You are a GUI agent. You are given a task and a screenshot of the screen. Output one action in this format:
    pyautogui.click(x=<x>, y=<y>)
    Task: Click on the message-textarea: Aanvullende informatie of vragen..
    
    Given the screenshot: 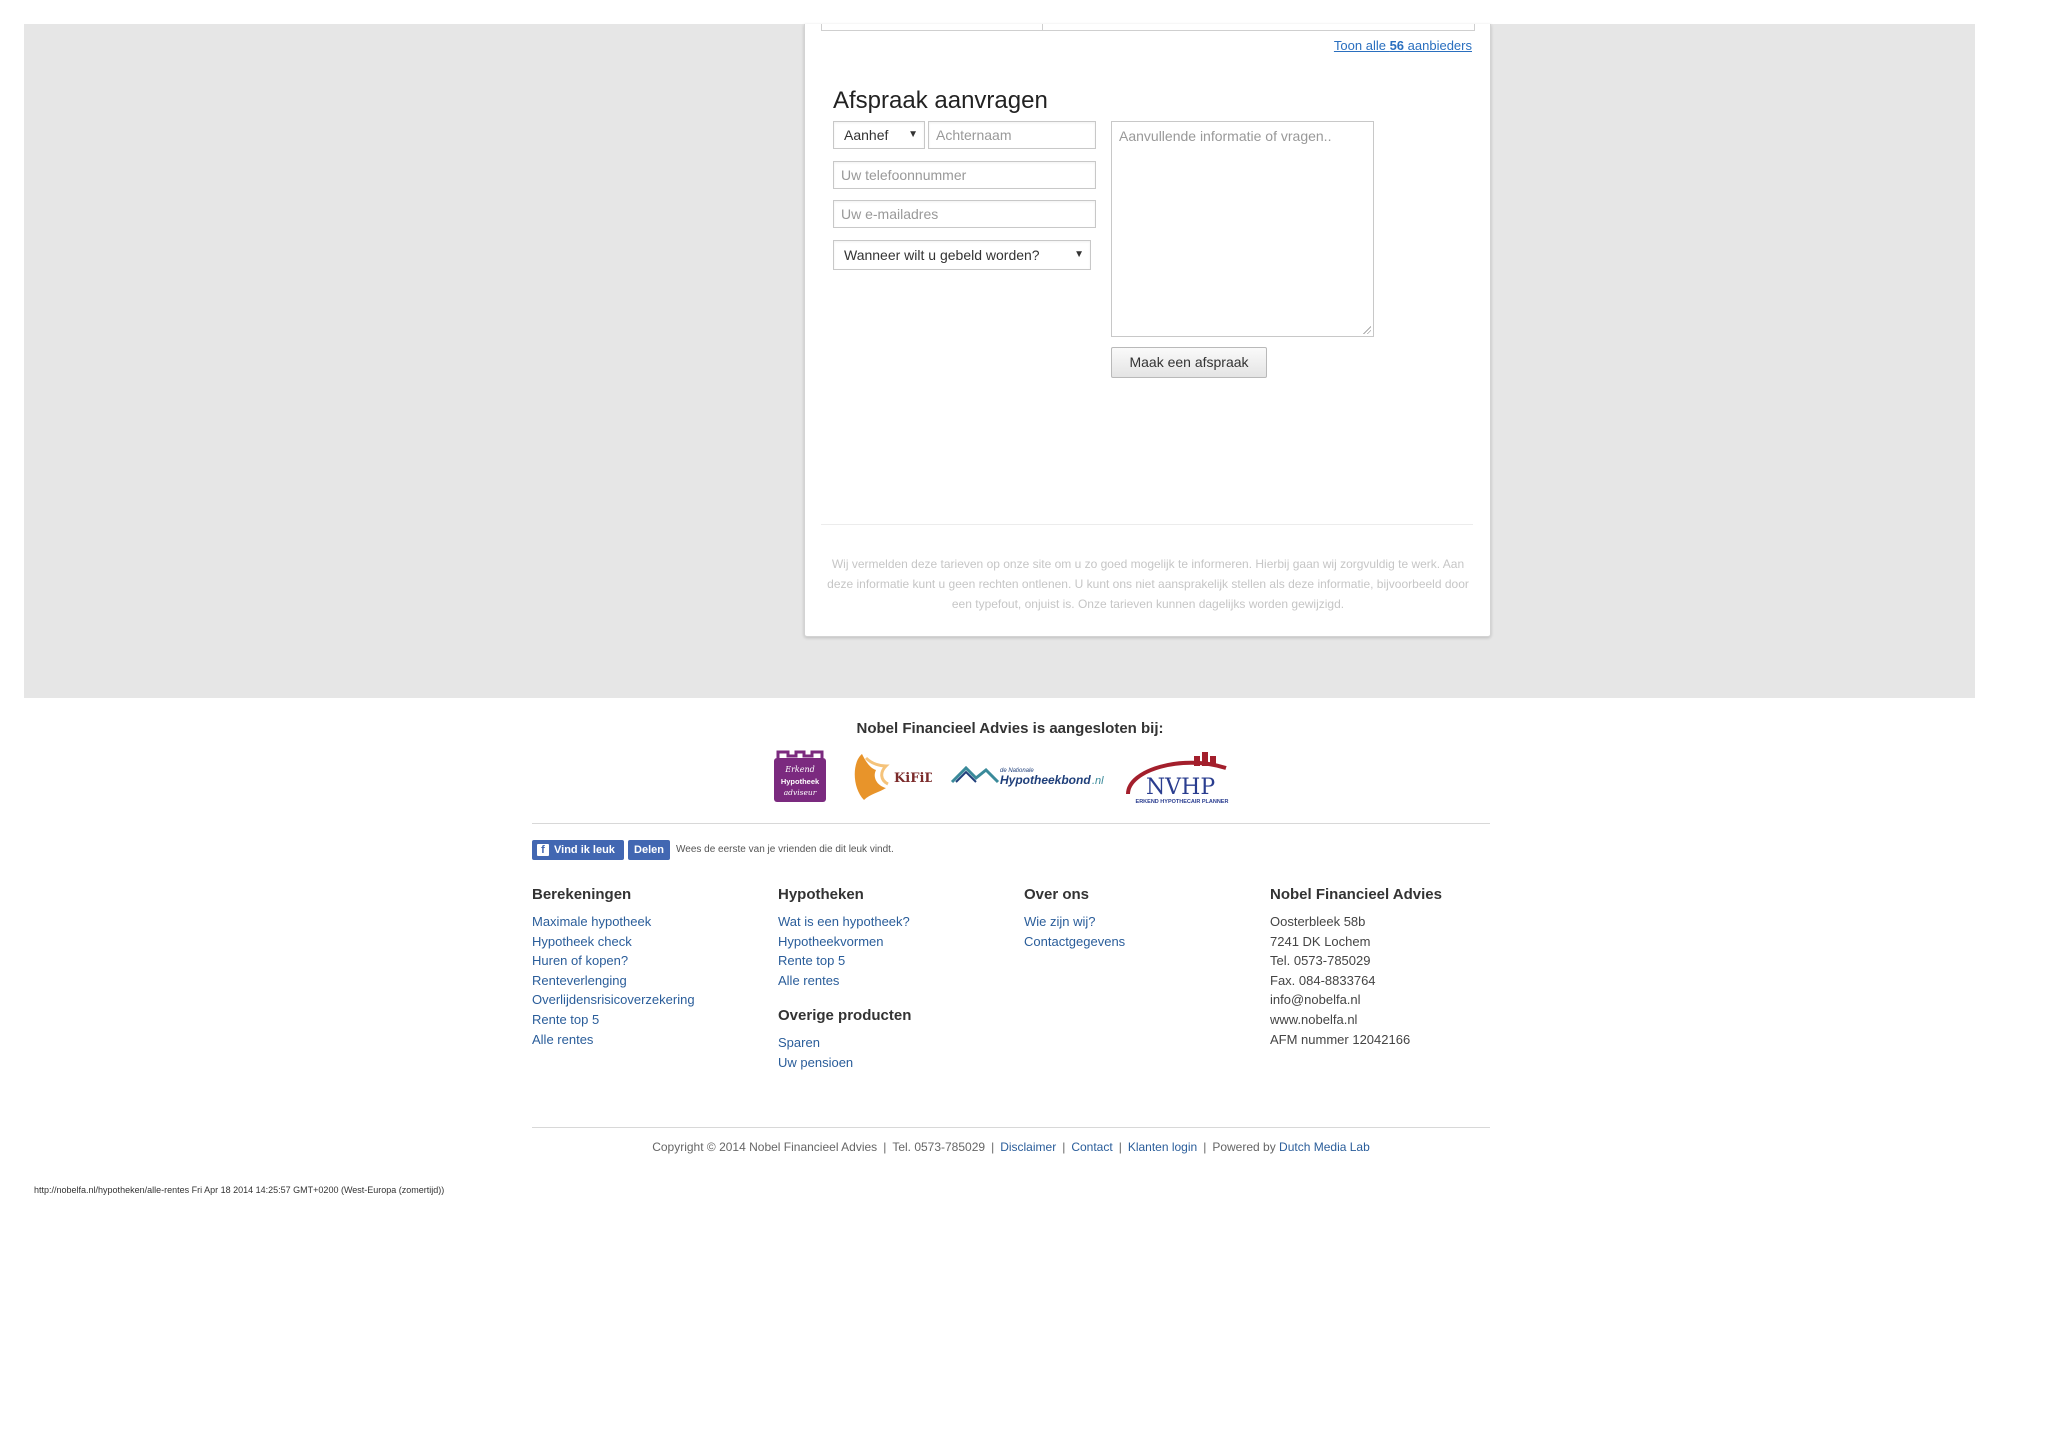 What is the action you would take?
    pyautogui.click(x=1242, y=229)
    